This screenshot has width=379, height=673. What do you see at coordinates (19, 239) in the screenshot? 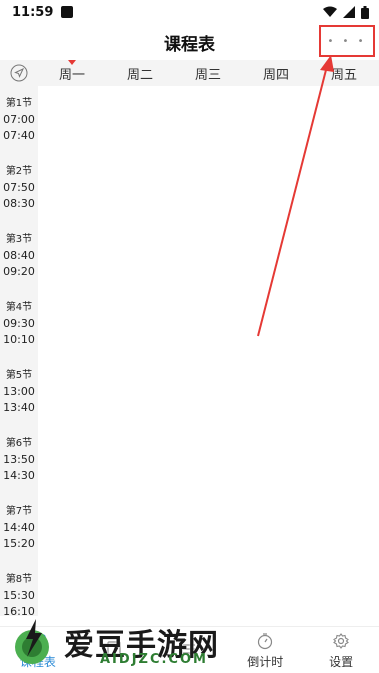
I see `period-label: 第3节` at bounding box center [19, 239].